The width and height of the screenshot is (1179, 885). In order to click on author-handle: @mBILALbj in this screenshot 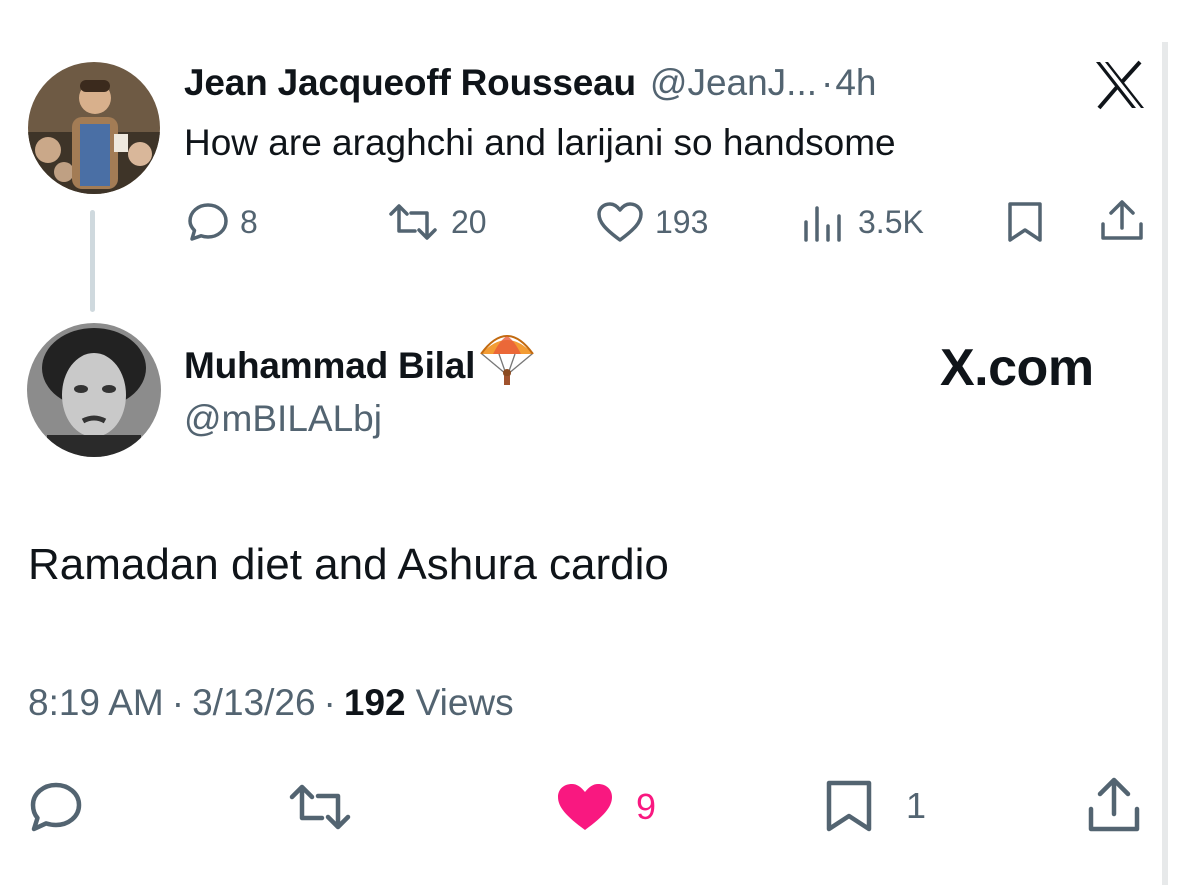, I will do `click(283, 419)`.